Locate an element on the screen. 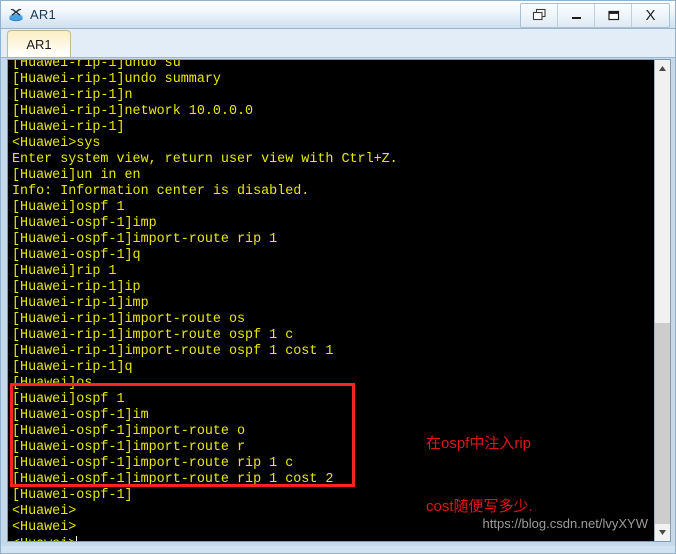  terminal-line: [Huawei]rip 1 is located at coordinates (64, 271).